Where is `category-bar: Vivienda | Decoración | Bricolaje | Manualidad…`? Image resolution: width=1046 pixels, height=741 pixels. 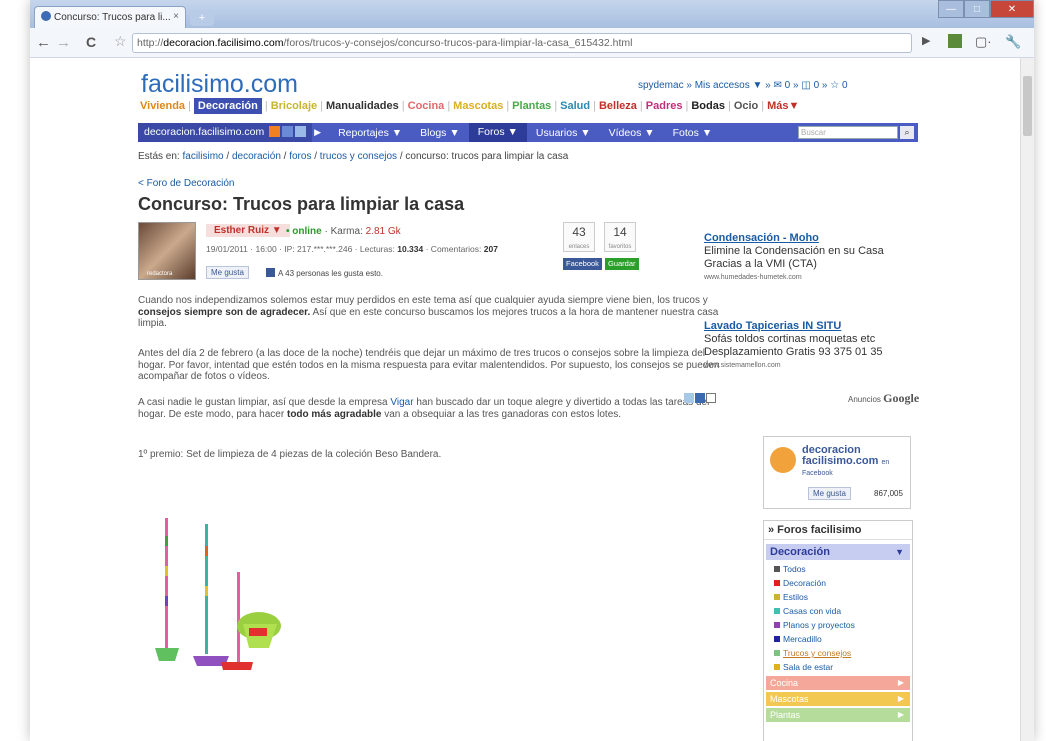 category-bar: Vivienda | Decoración | Bricolaje | Manualidad… is located at coordinates (471, 106).